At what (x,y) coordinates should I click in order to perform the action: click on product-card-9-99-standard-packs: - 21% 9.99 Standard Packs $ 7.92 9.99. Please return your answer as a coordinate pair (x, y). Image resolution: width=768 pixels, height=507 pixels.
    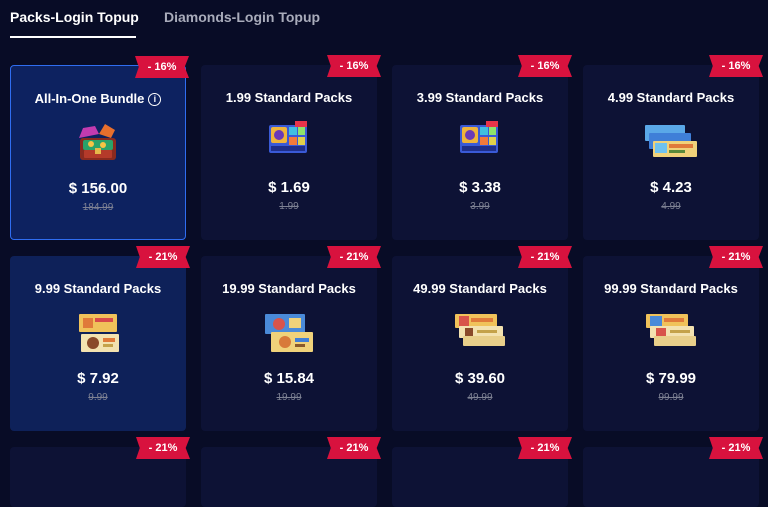
    Looking at the image, I should click on (100, 338).